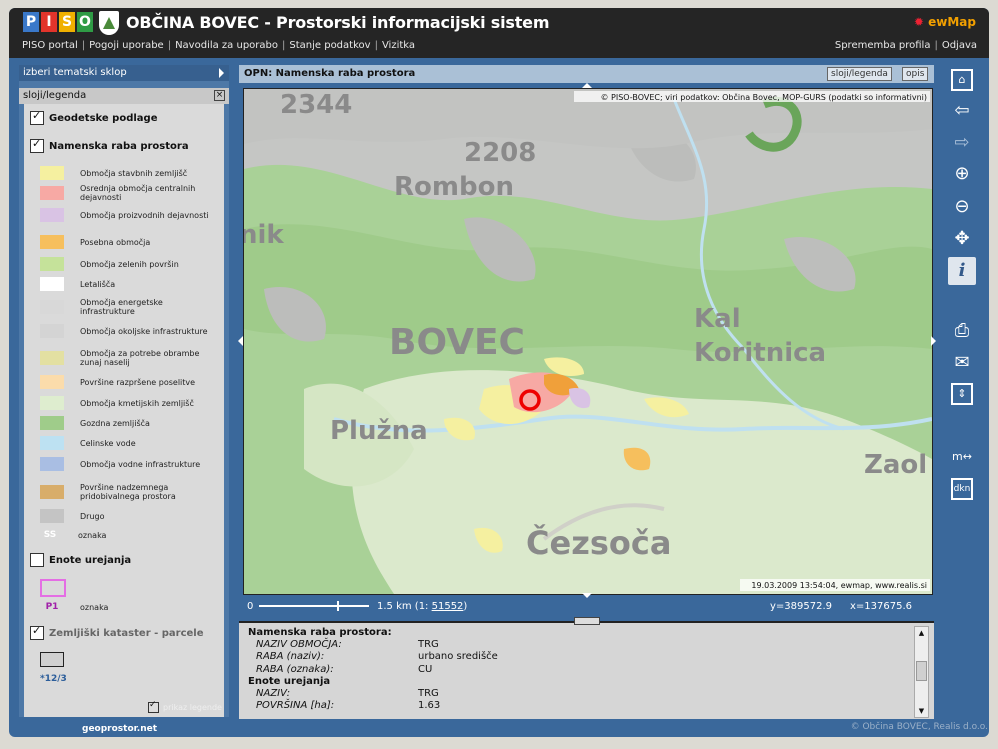  What do you see at coordinates (50, 535) in the screenshot?
I see `ss-symbol: SS` at bounding box center [50, 535].